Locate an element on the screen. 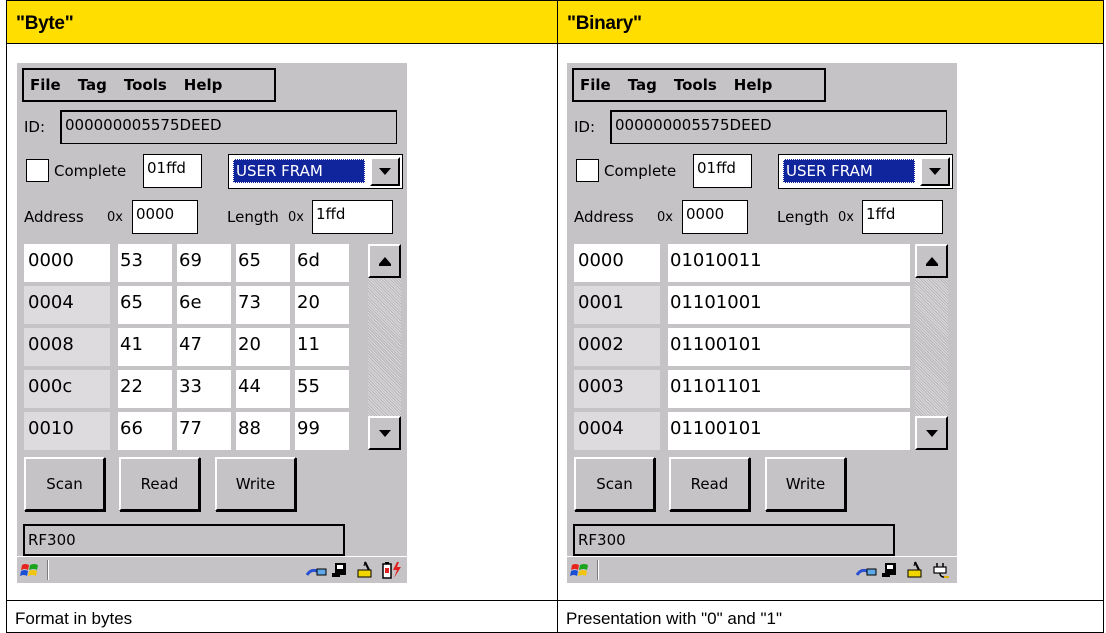 The width and height of the screenshot is (1106, 633). caption-binary: Presentation with "0" and "1" is located at coordinates (830, 616).